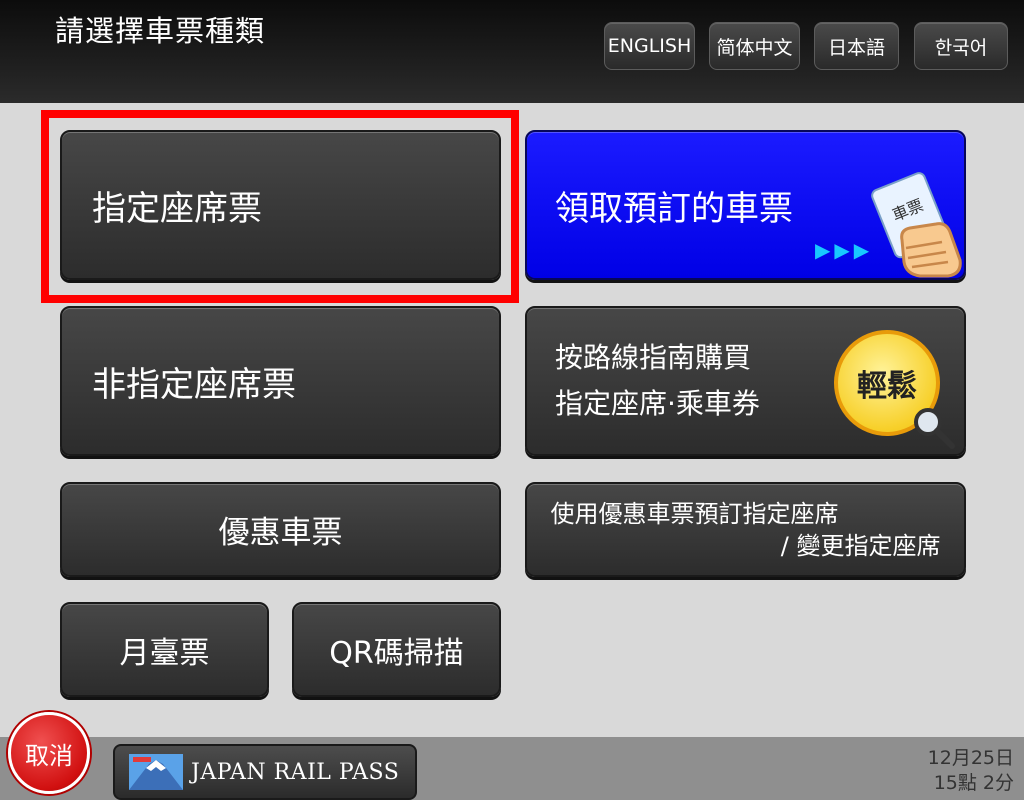  I want to click on reserved-seat-ticket-button: 指定座席票, so click(280, 205).